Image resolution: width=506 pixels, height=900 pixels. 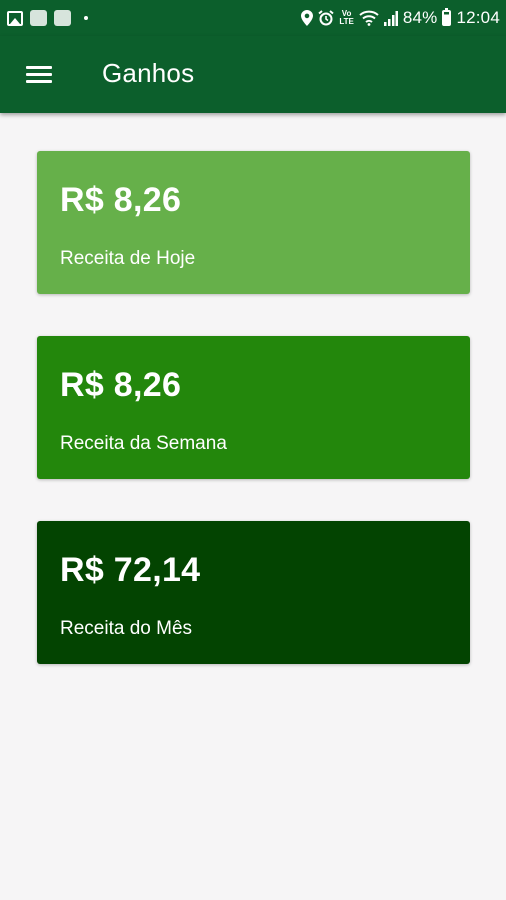 I want to click on wifi-icon, so click(x=369, y=18).